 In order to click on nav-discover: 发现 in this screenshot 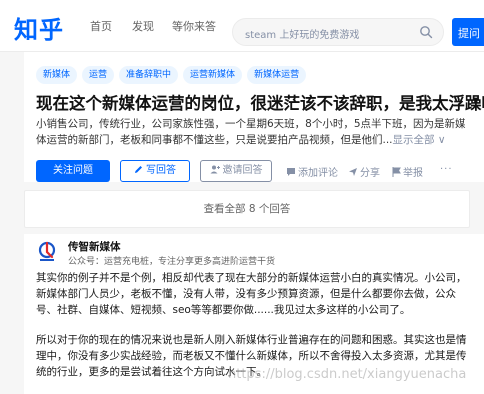, I will do `click(143, 26)`.